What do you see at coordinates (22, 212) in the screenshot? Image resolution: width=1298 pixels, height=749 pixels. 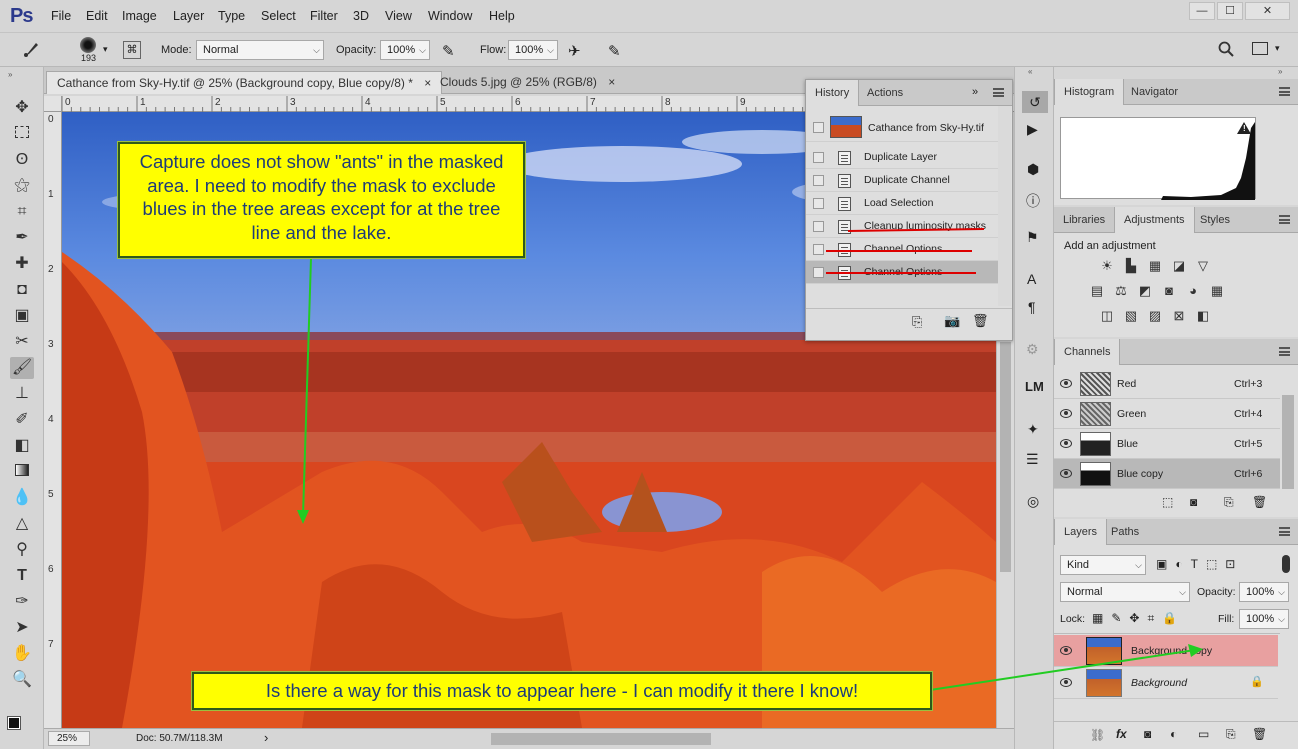 I see `crop-tool-icon: ⌗` at bounding box center [22, 212].